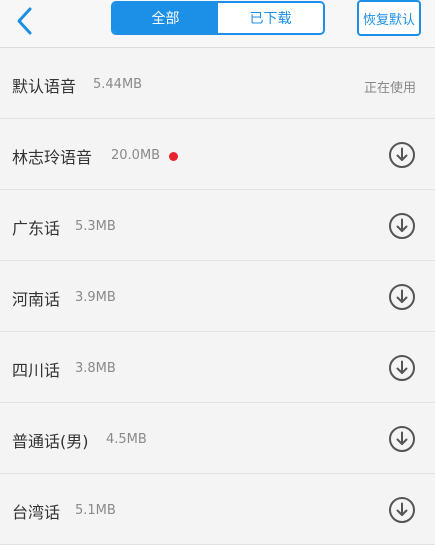 The image size is (435, 545). What do you see at coordinates (173, 156) in the screenshot?
I see `new-badge-dot` at bounding box center [173, 156].